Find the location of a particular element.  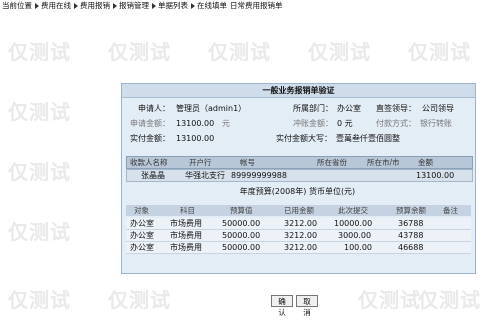

column-header: 金额 is located at coordinates (425, 162).